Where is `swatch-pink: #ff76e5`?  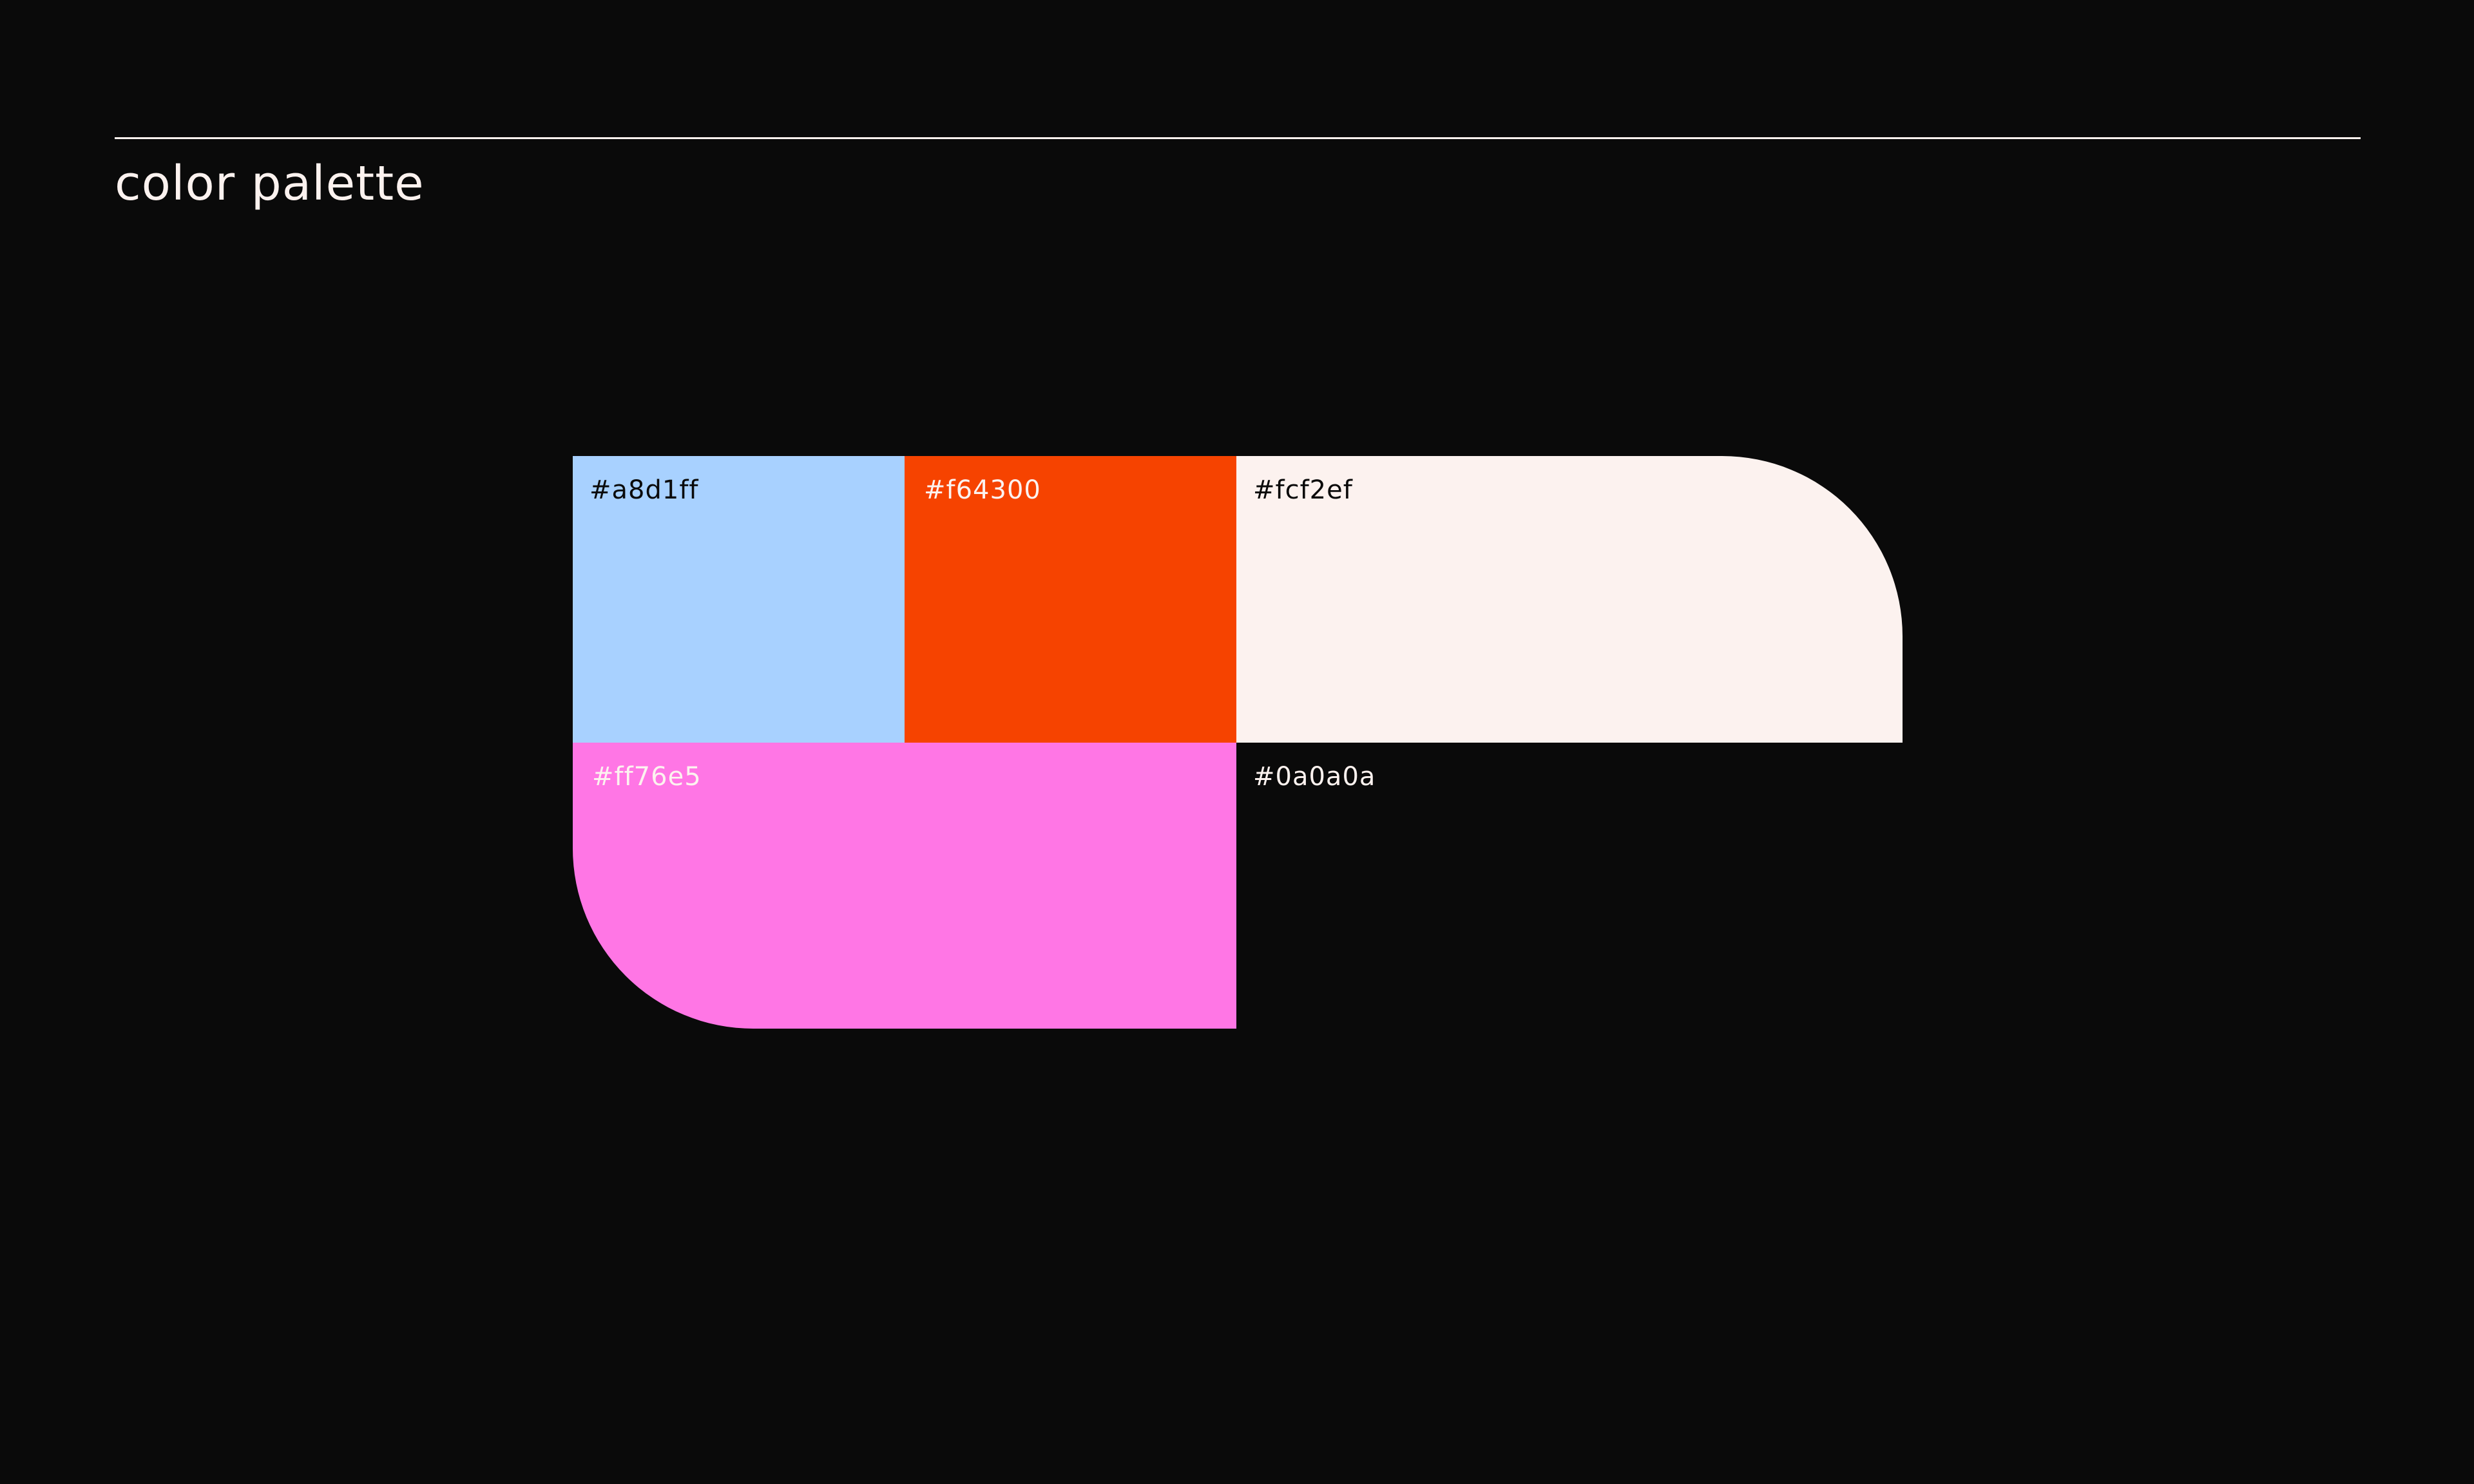 swatch-pink: #ff76e5 is located at coordinates (904, 886).